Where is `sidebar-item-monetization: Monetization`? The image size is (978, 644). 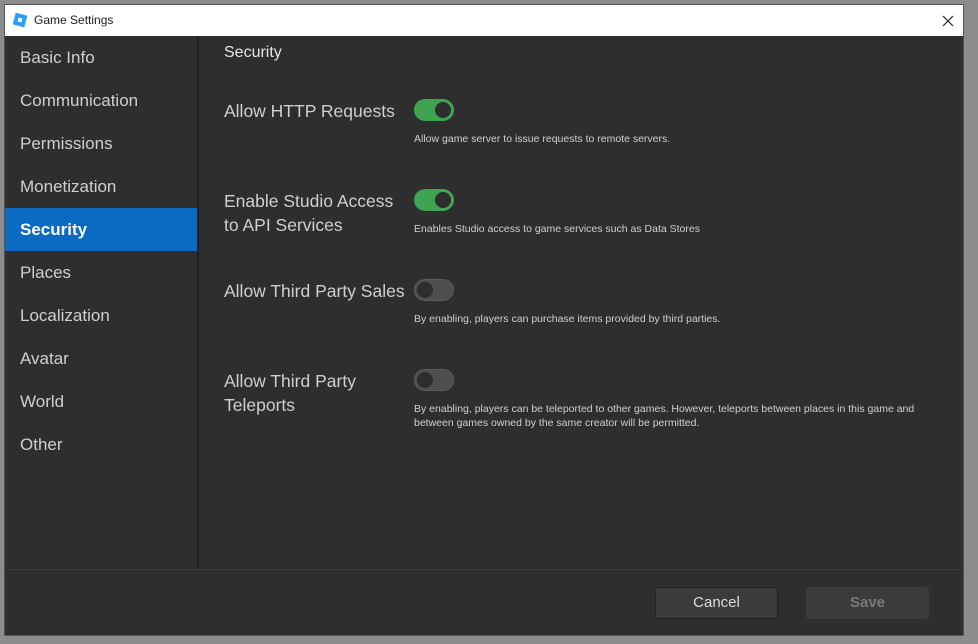
sidebar-item-monetization: Monetization is located at coordinates (101, 186).